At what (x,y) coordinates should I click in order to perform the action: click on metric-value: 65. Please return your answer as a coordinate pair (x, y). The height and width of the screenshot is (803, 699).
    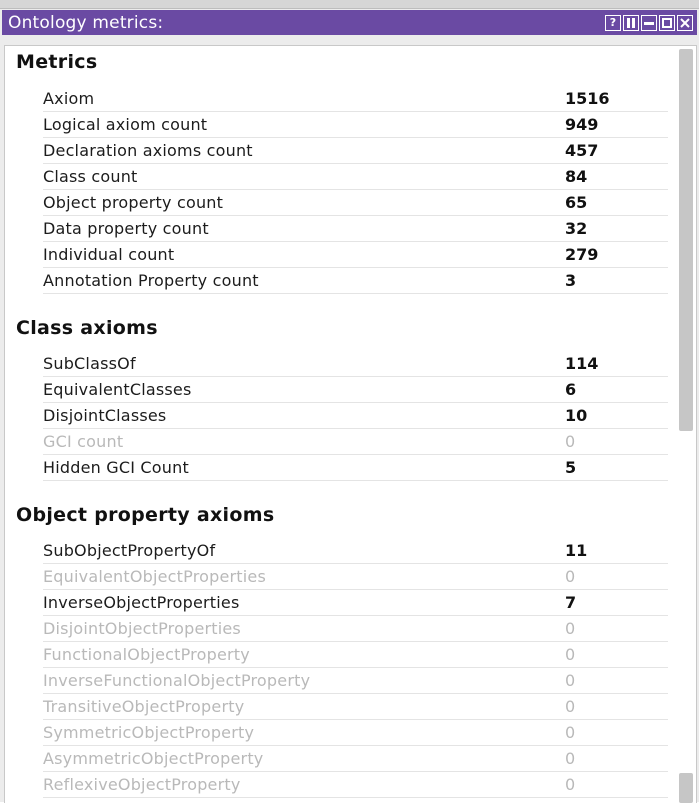
    Looking at the image, I should click on (576, 202).